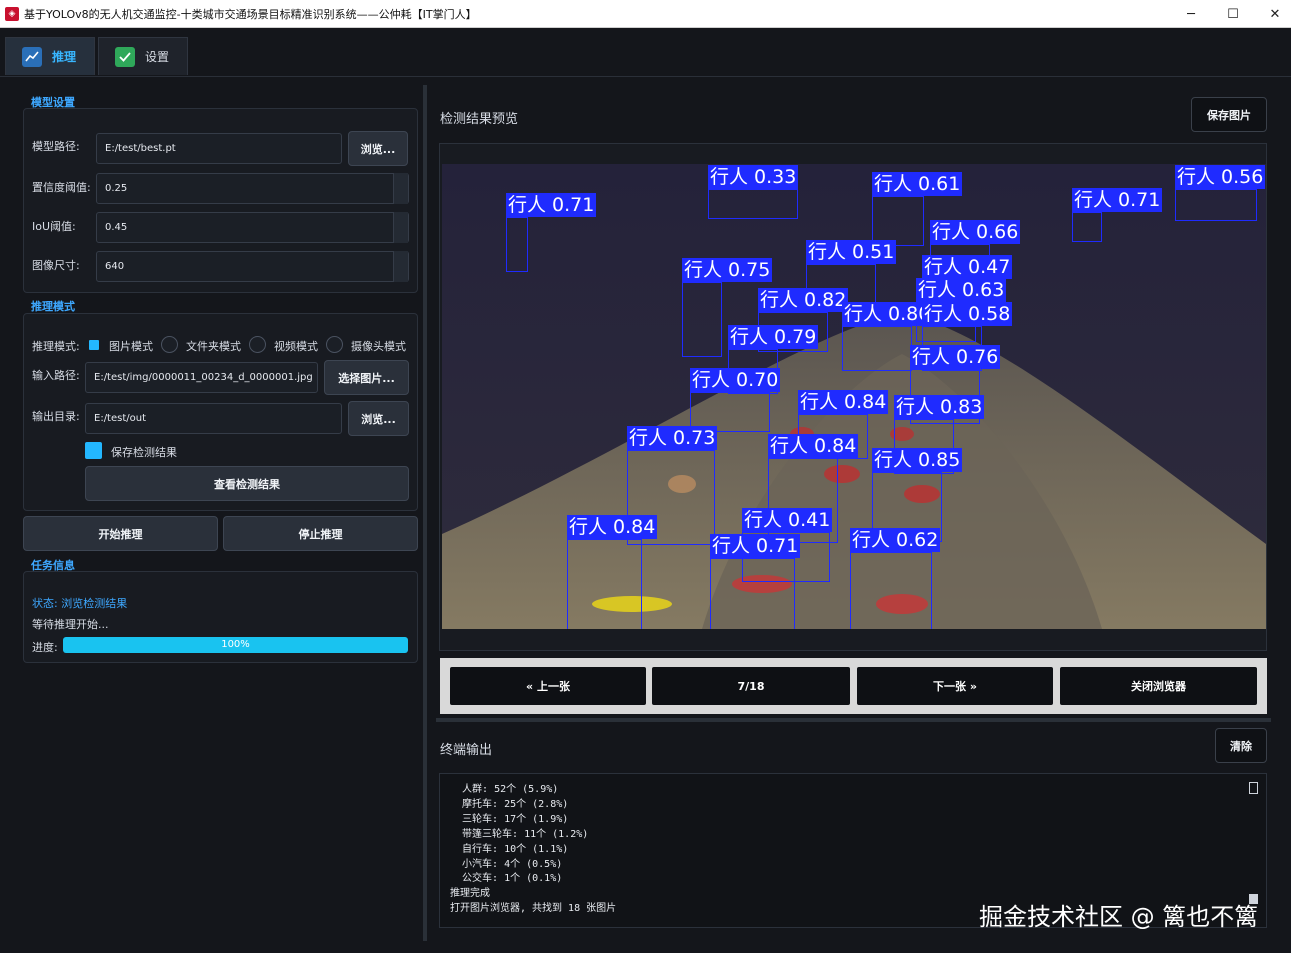  Describe the element at coordinates (1241, 745) in the screenshot. I see `clear-terminal-button: 清除` at that location.